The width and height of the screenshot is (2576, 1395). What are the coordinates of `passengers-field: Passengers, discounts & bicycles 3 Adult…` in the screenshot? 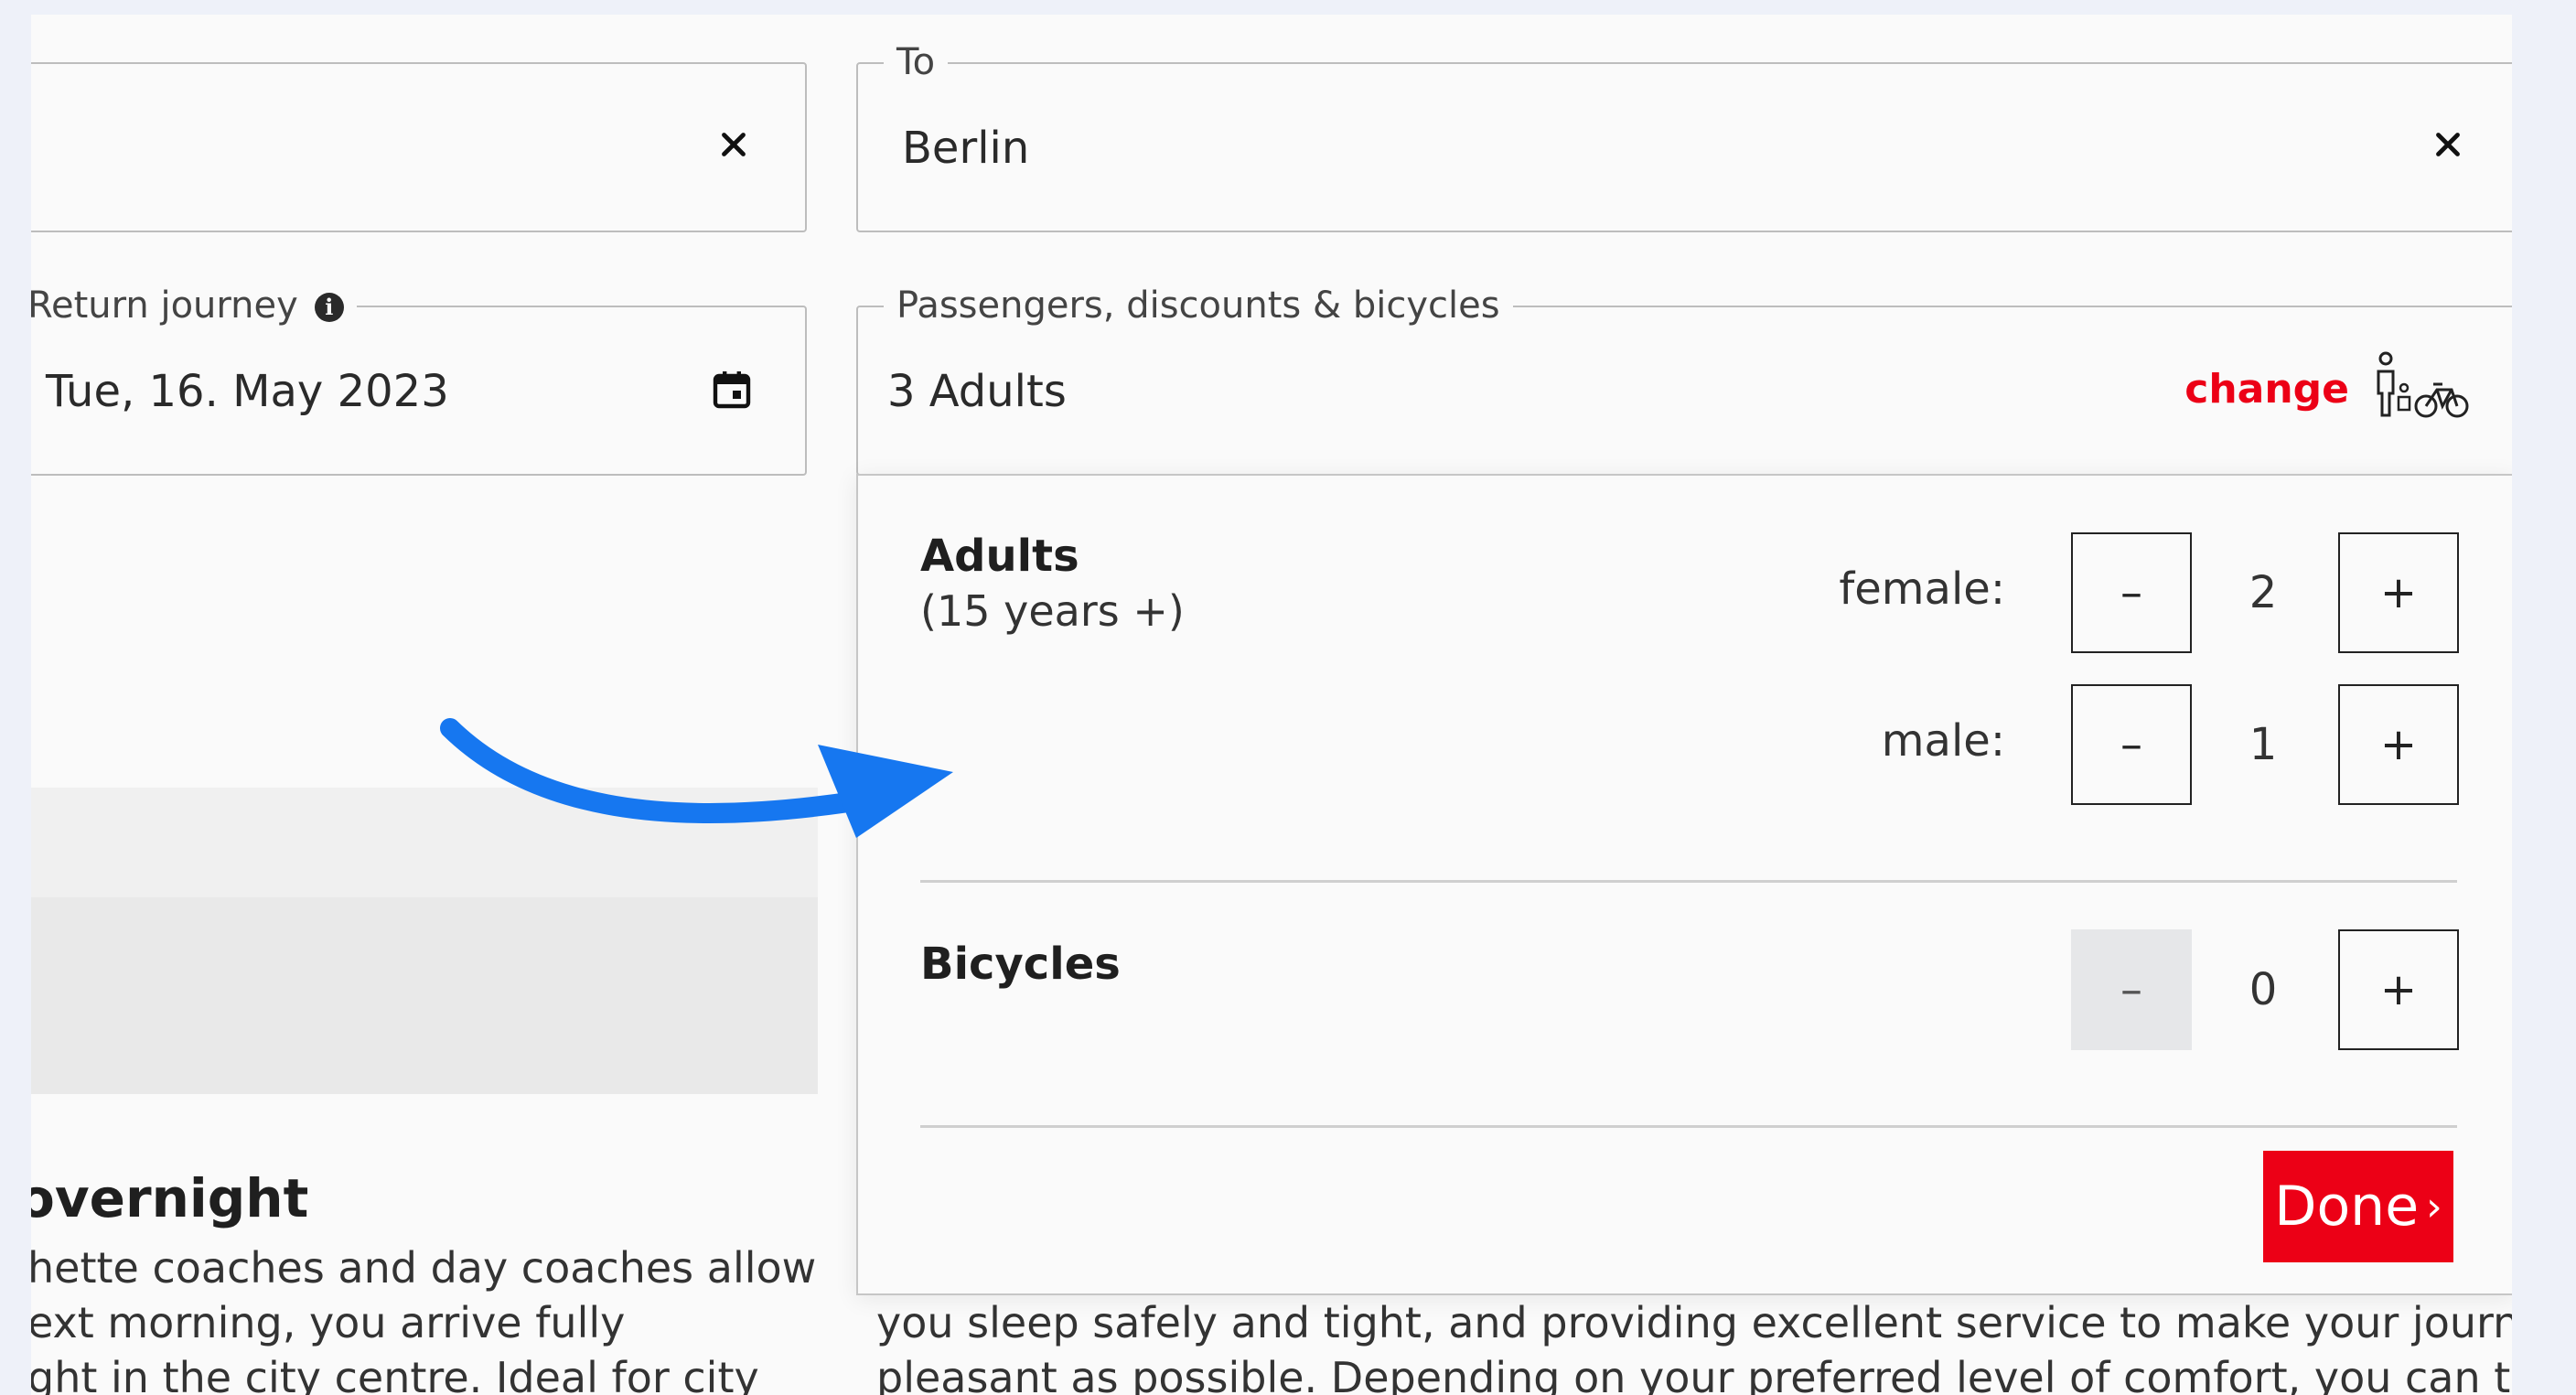 It's located at (1684, 380).